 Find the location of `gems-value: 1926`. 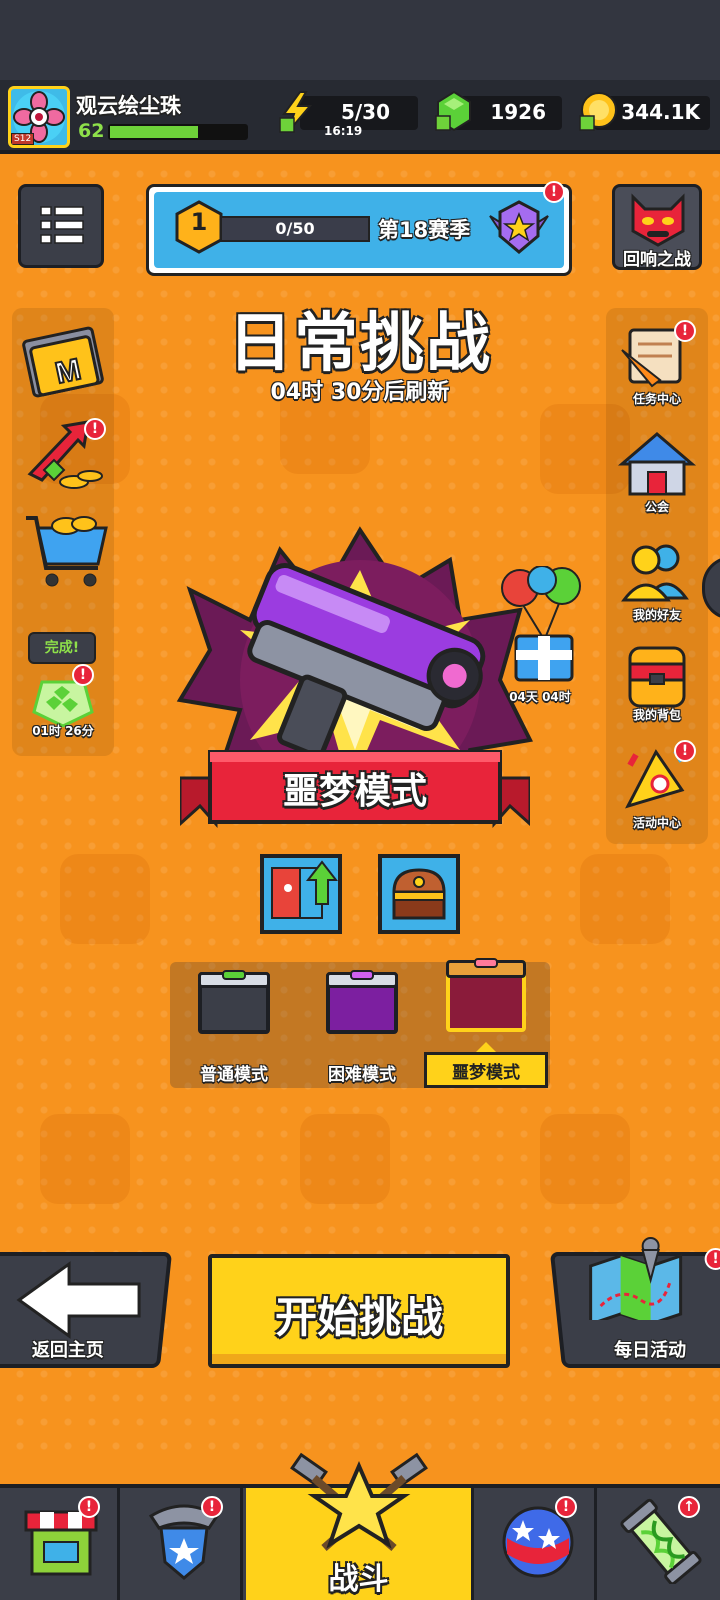

gems-value: 1926 is located at coordinates (518, 112).